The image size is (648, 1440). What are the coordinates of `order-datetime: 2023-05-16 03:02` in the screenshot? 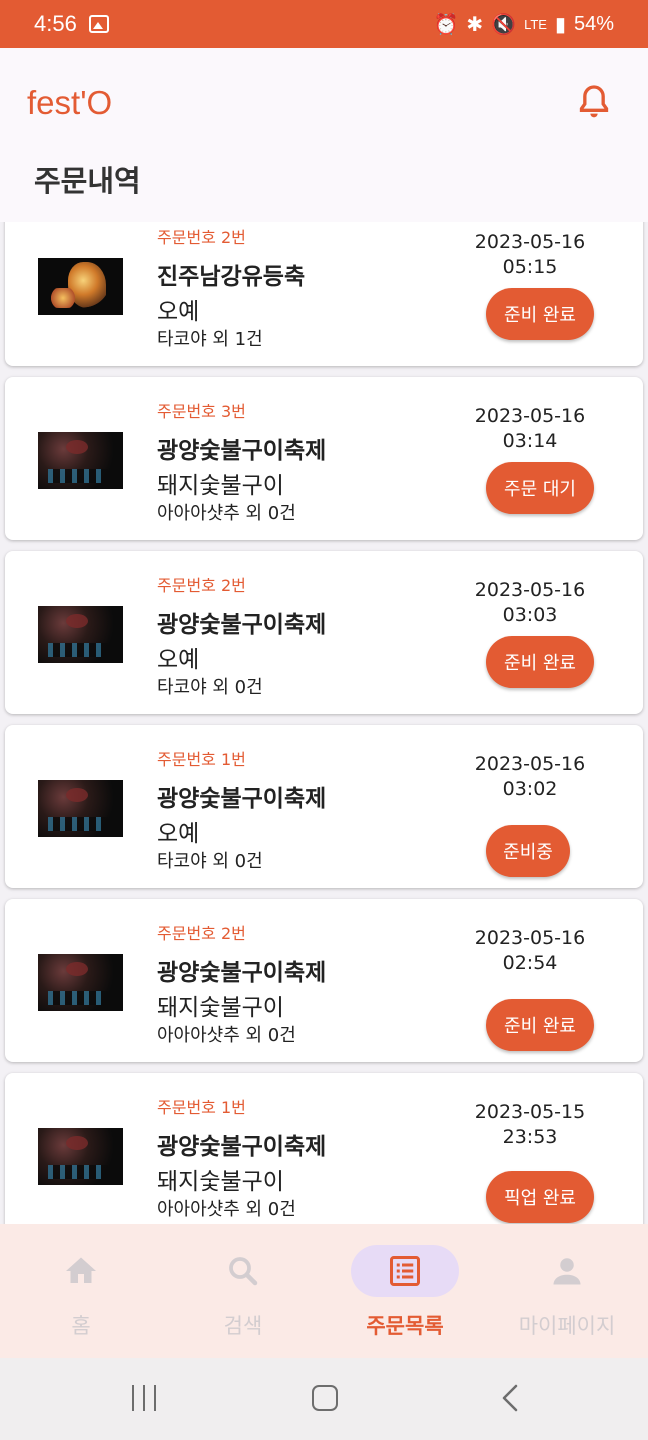 It's located at (530, 777).